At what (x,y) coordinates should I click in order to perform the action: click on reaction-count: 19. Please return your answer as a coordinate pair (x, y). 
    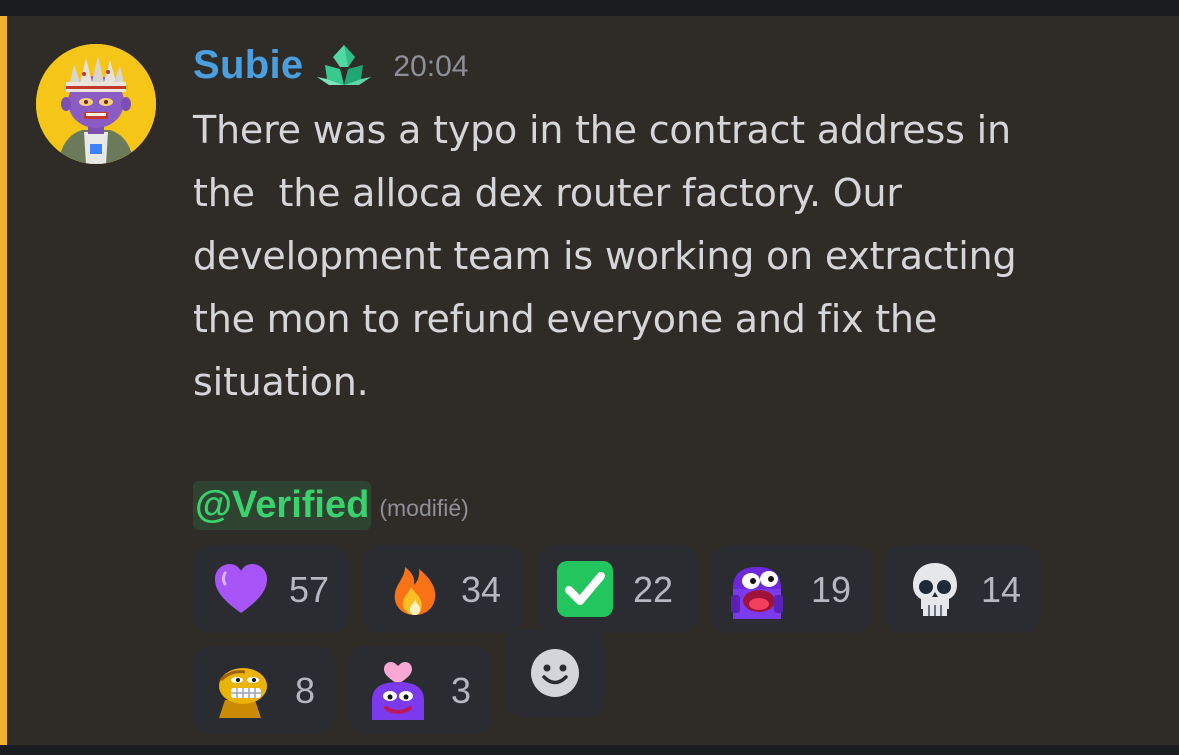
    Looking at the image, I should click on (831, 589).